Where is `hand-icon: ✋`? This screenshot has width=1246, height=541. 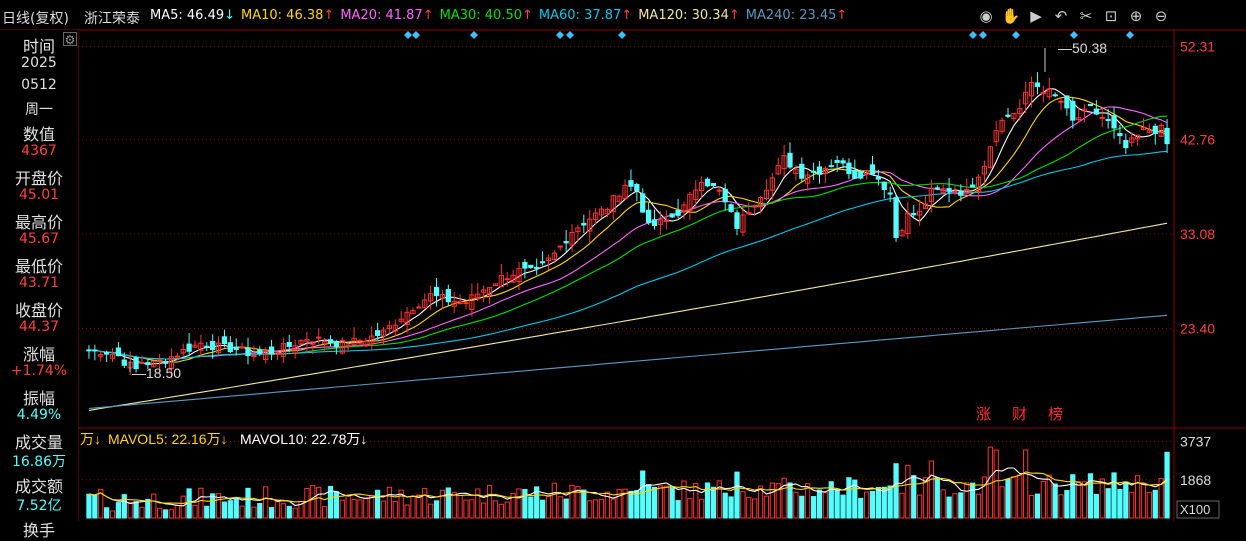
hand-icon: ✋ is located at coordinates (1011, 16).